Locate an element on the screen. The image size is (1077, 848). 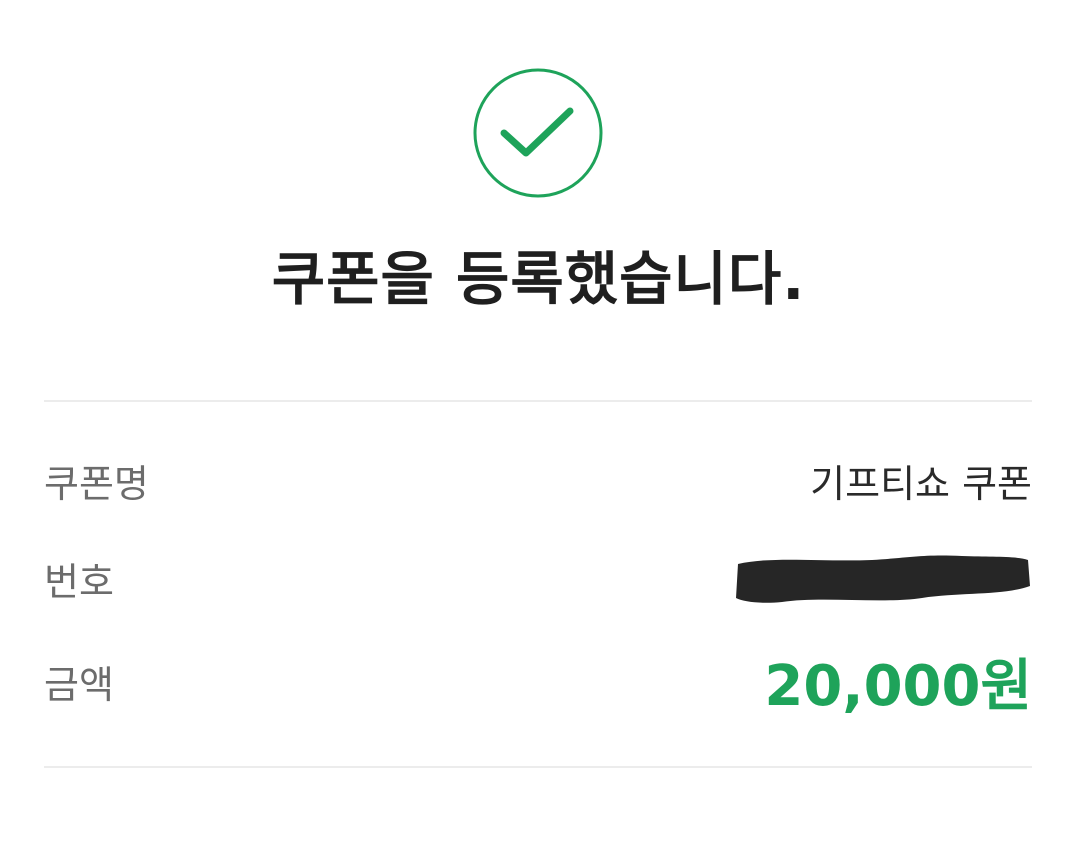
coupon-number-label: 번호 is located at coordinates (79, 581).